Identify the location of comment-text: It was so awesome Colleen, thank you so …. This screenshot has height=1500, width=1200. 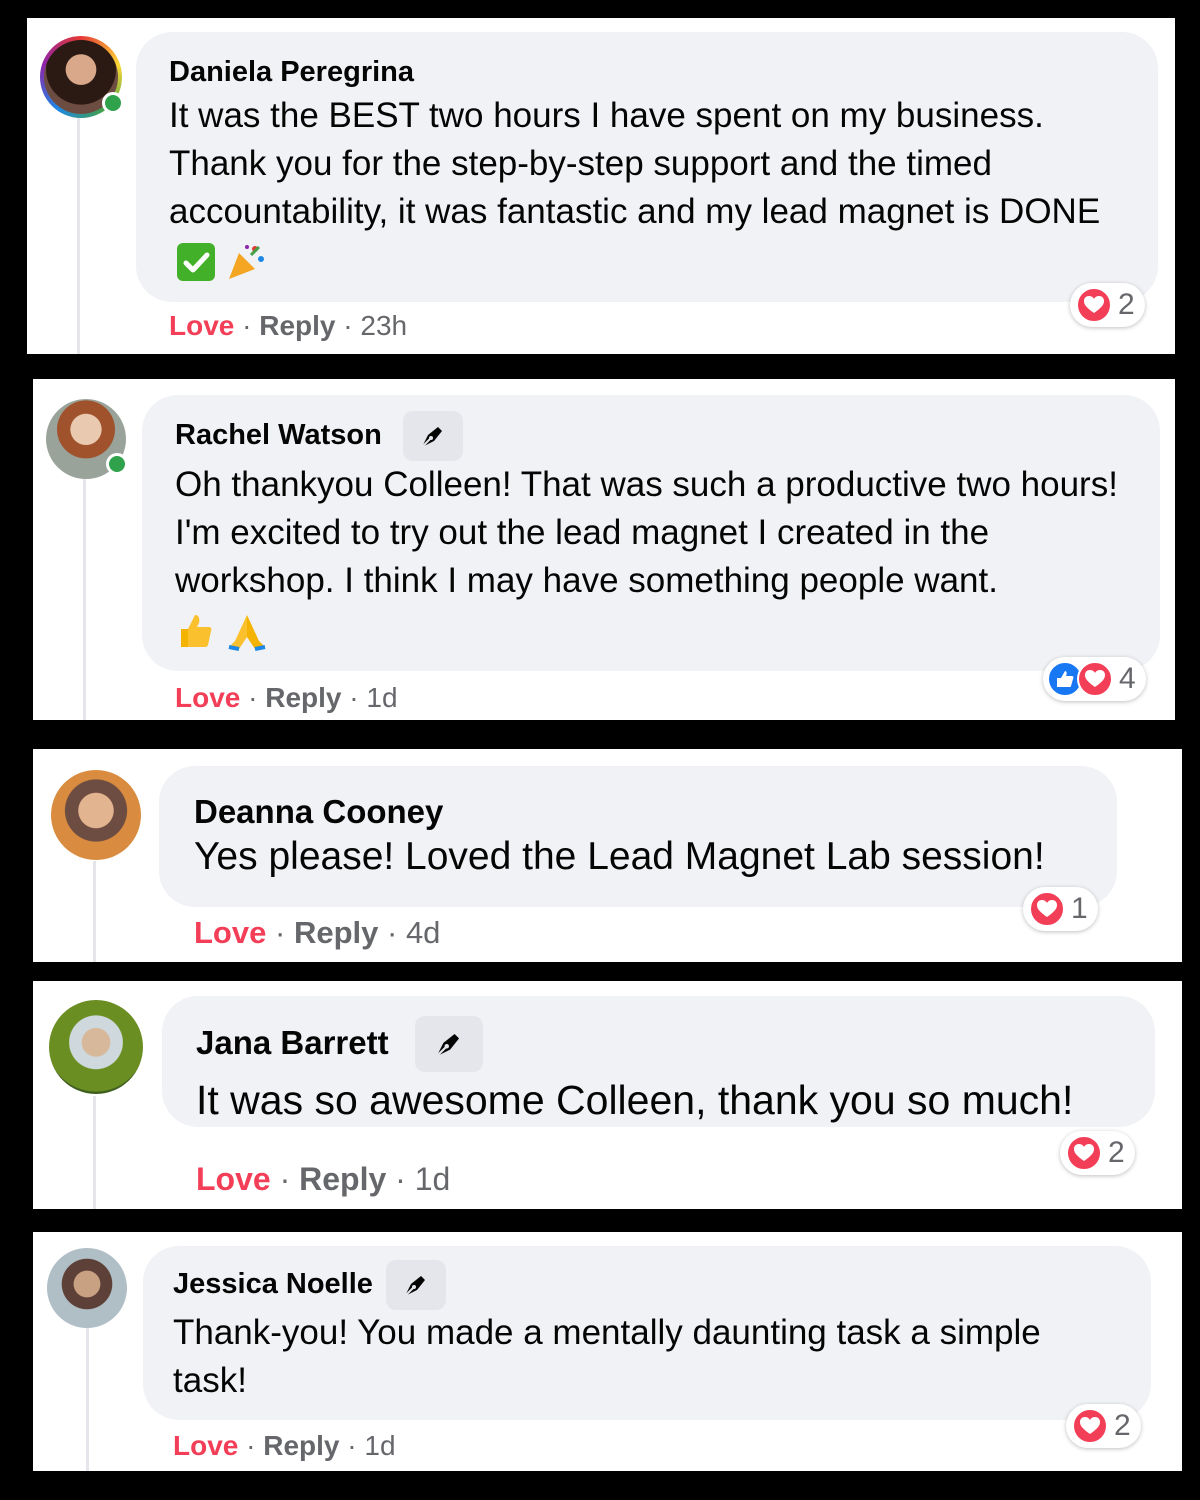
(671, 1100).